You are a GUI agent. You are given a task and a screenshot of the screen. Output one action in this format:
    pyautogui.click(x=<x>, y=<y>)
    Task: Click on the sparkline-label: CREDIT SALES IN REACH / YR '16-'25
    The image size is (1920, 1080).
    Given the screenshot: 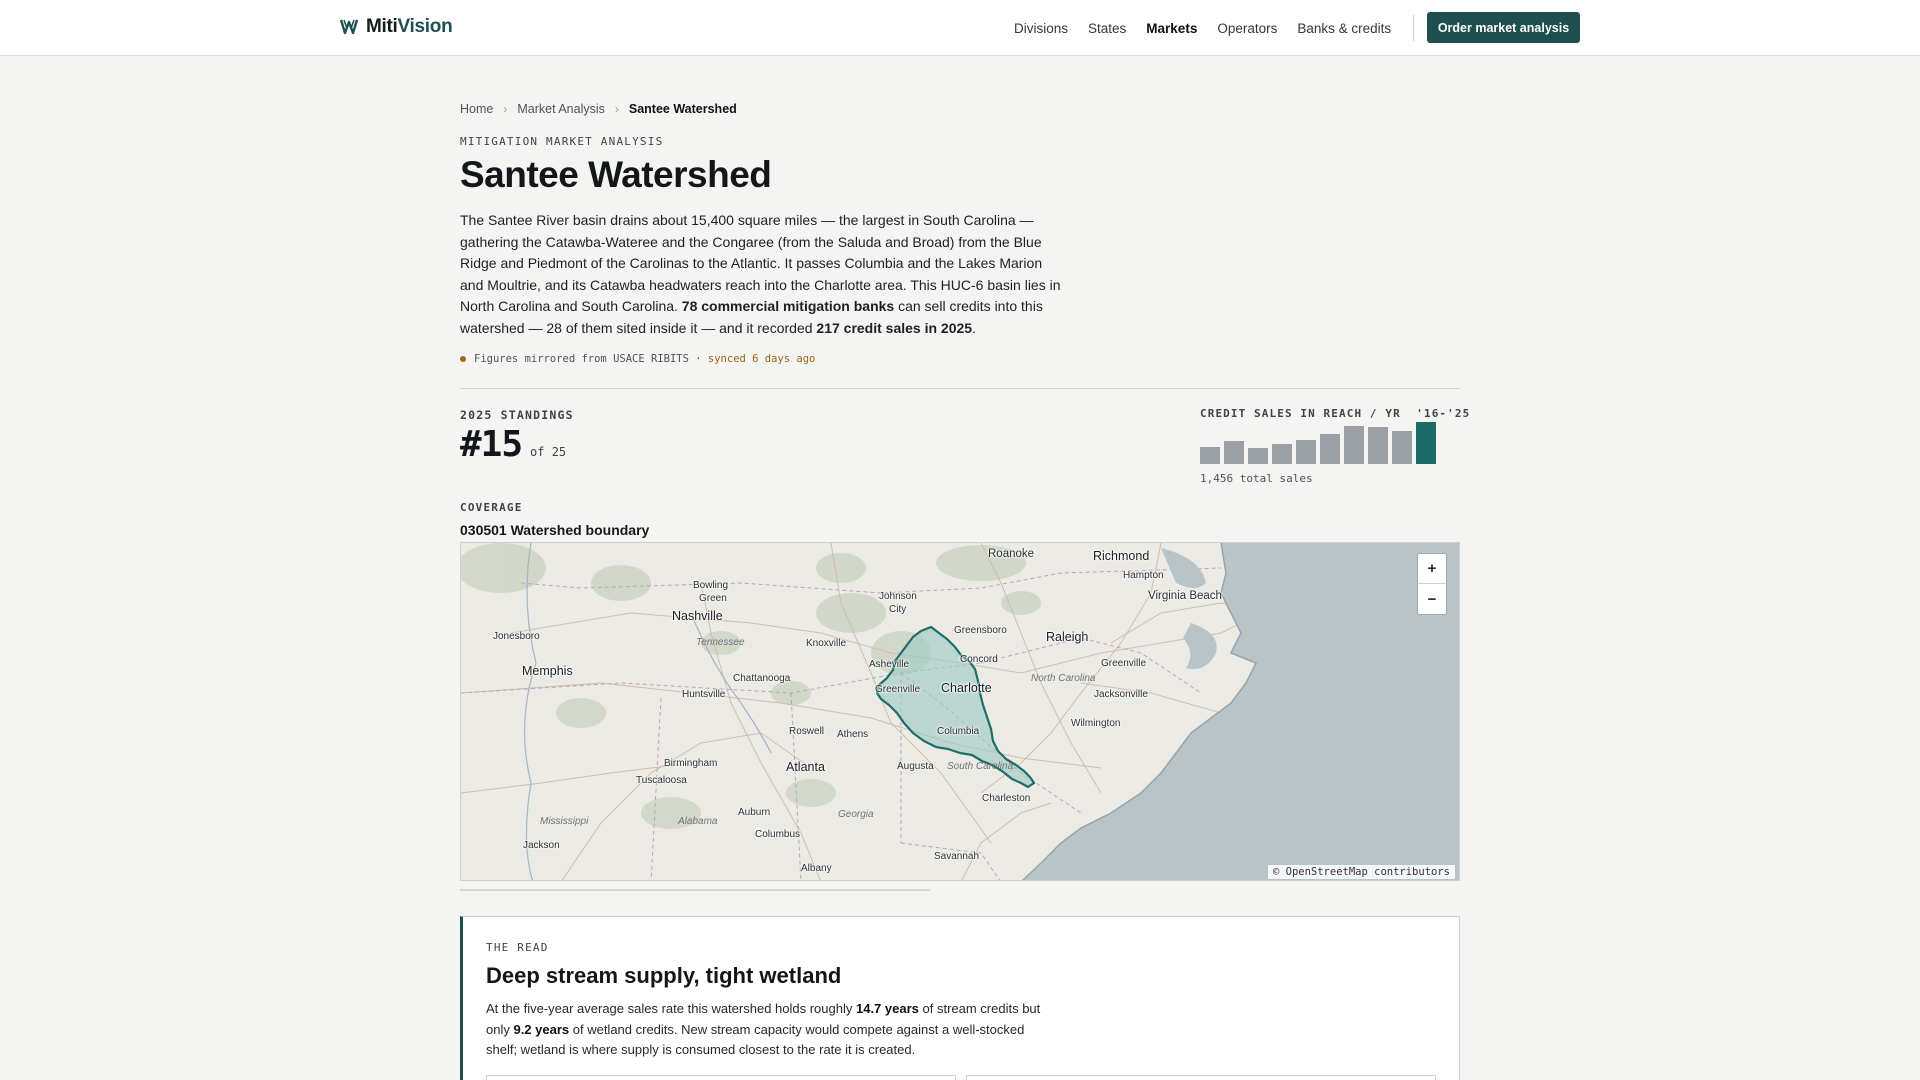 What is the action you would take?
    pyautogui.click(x=1335, y=413)
    